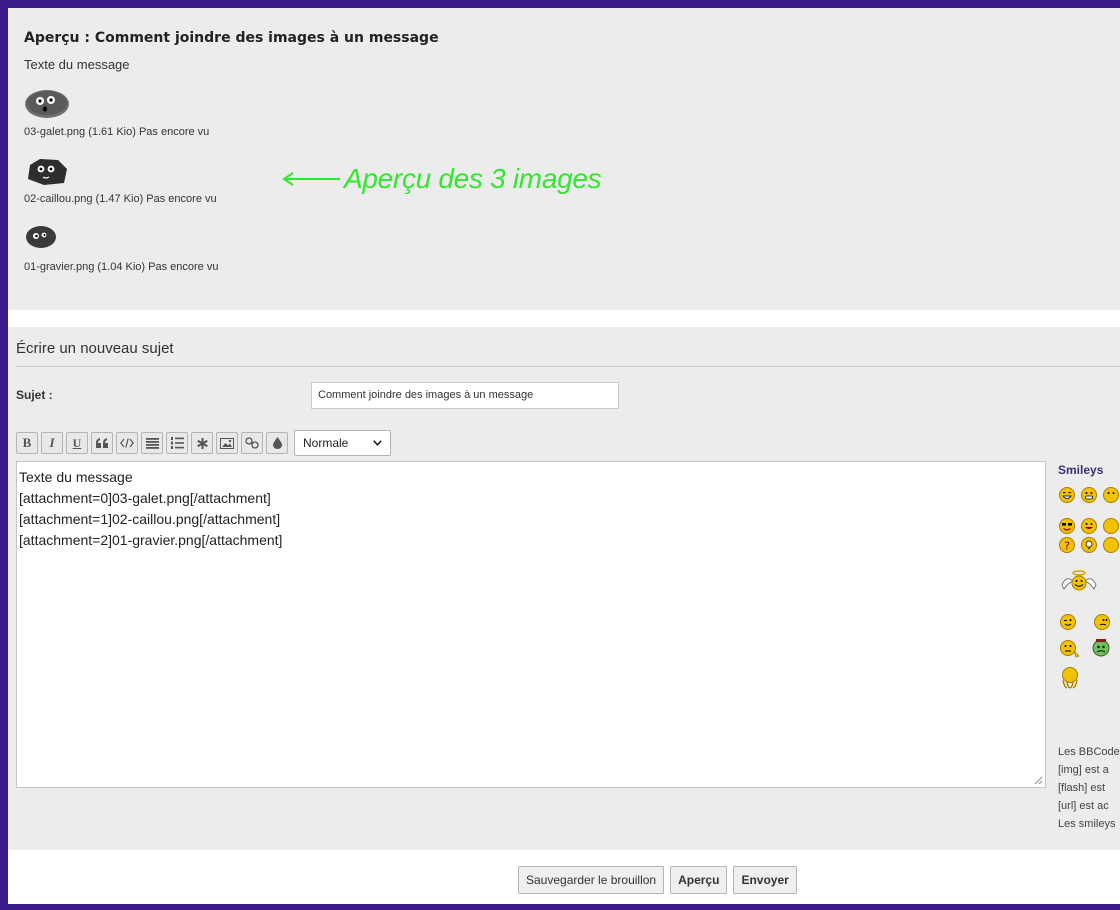 The image size is (1120, 910). What do you see at coordinates (1067, 526) in the screenshot?
I see `cool-smiley-icon` at bounding box center [1067, 526].